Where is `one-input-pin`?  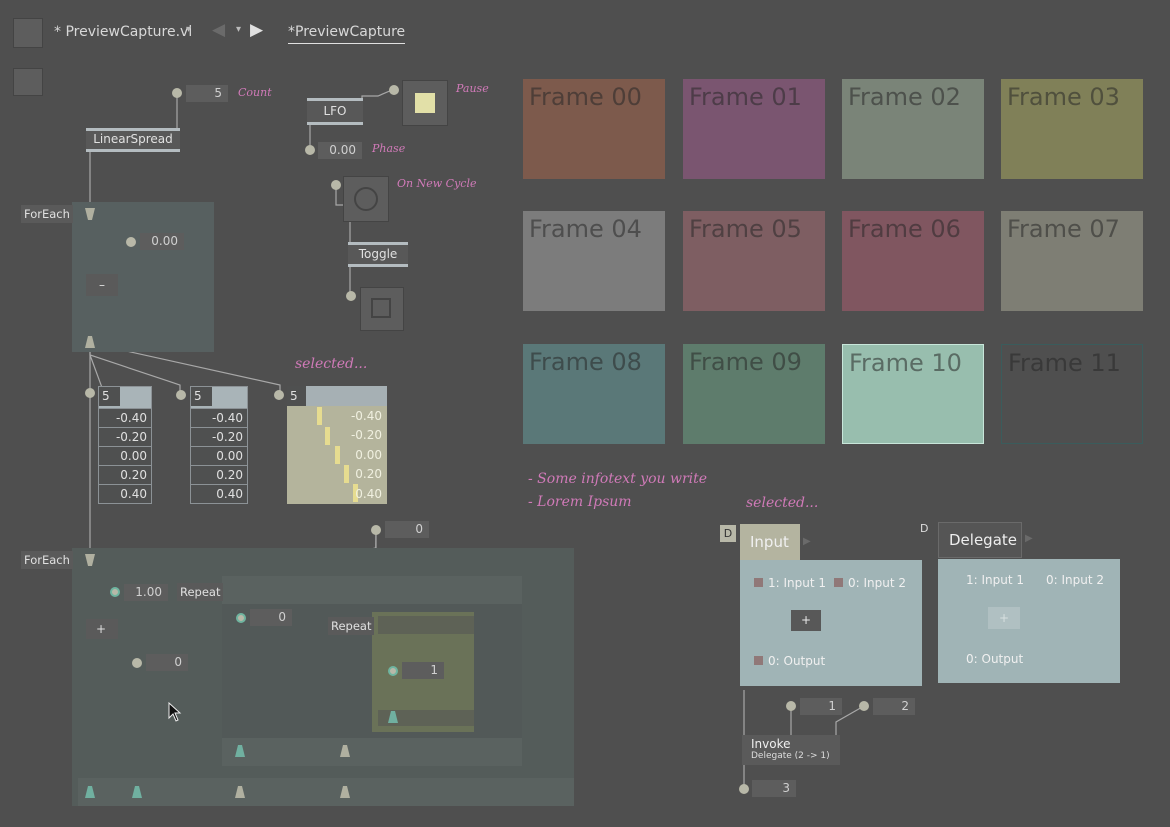 one-input-pin is located at coordinates (115, 592).